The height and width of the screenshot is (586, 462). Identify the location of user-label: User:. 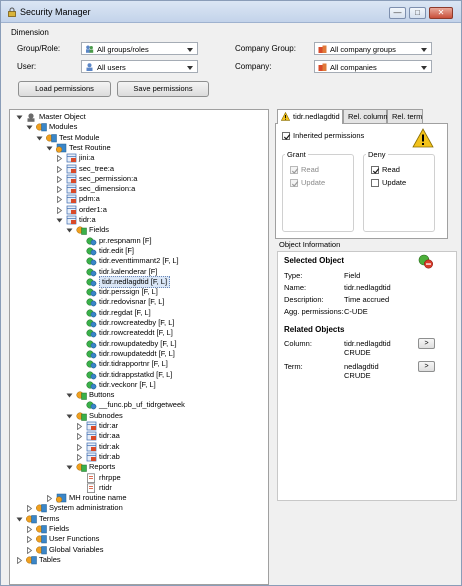
(27, 66).